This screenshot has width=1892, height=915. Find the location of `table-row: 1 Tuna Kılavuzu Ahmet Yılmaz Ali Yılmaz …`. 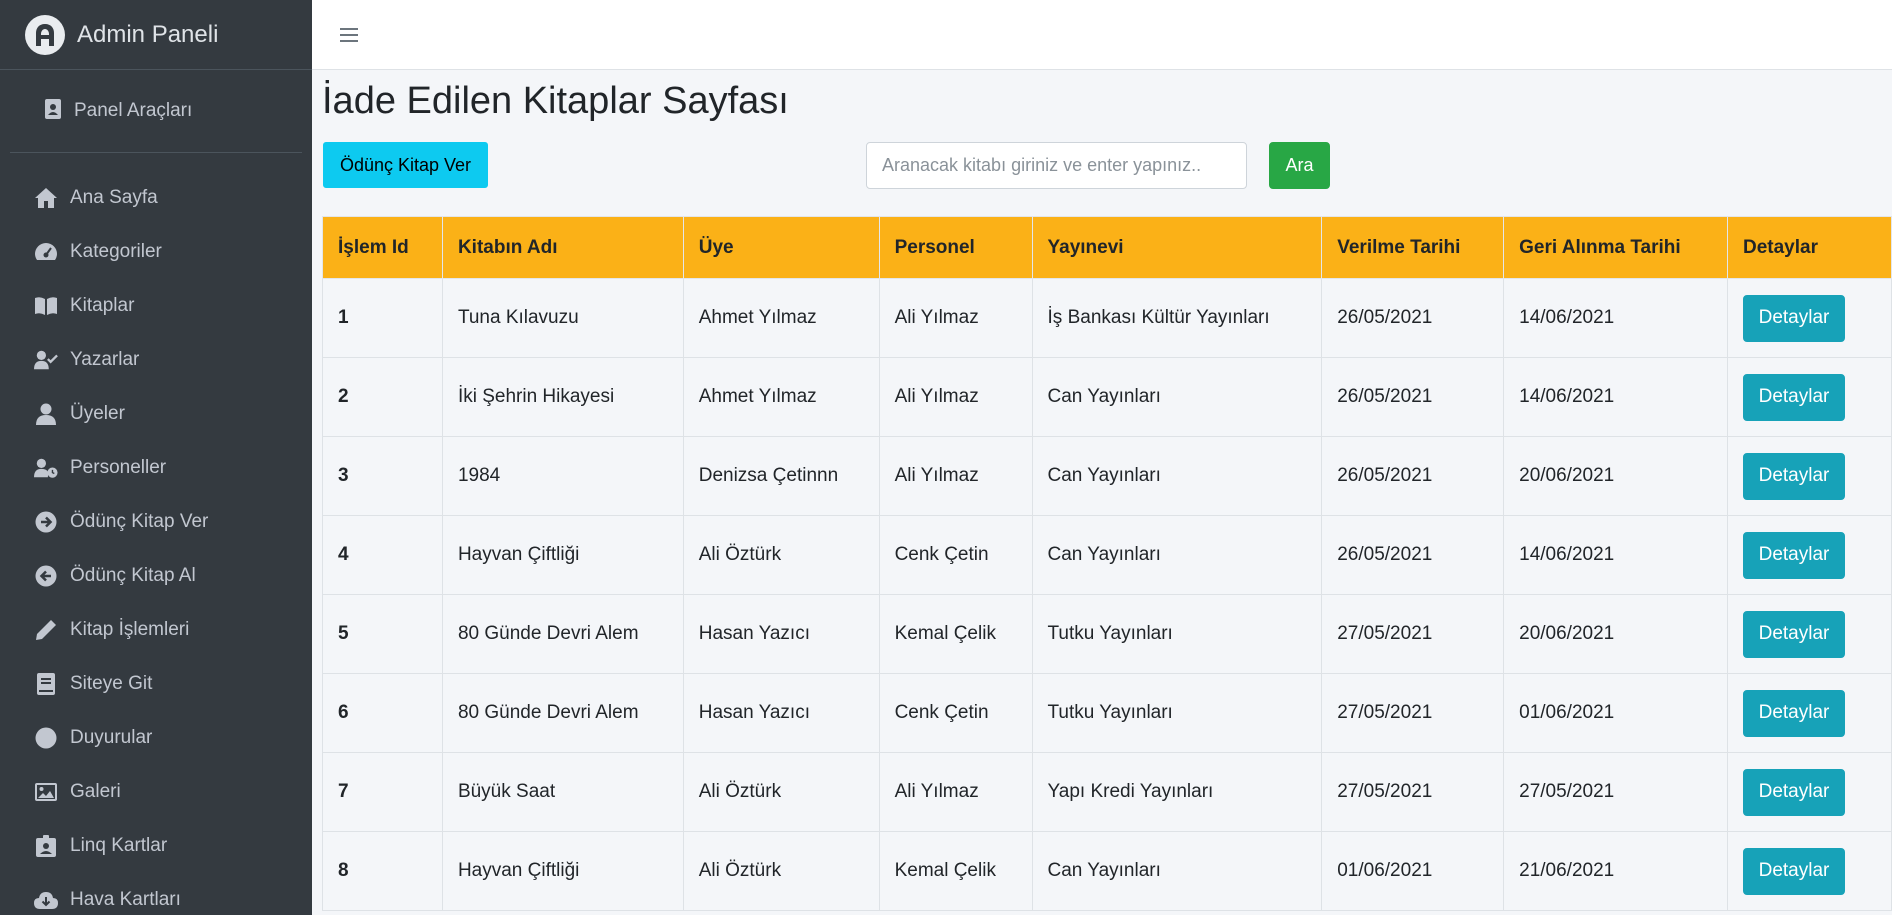

table-row: 1 Tuna Kılavuzu Ahmet Yılmaz Ali Yılmaz … is located at coordinates (1107, 318).